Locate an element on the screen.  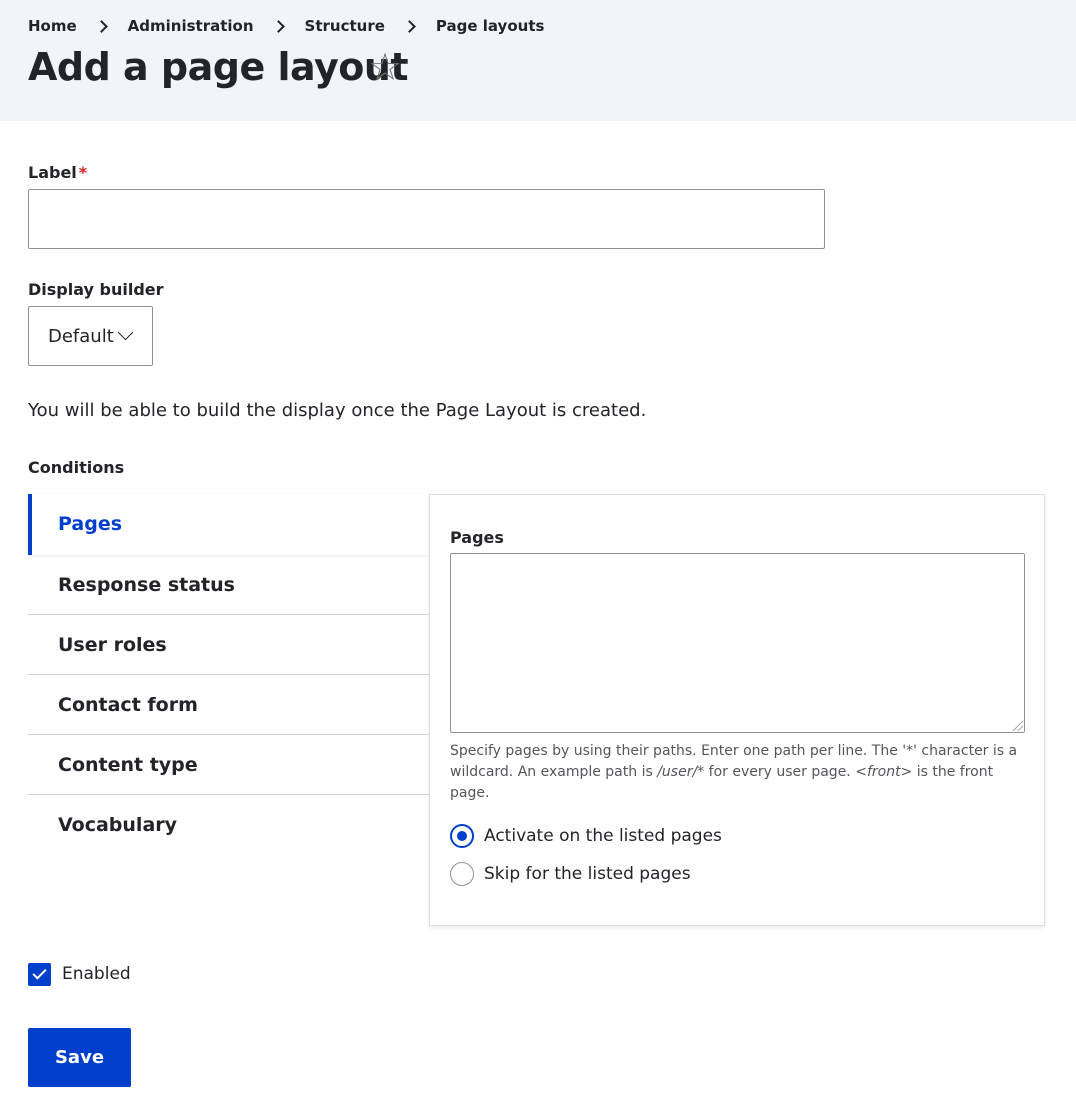
required-marker: * is located at coordinates (83, 172).